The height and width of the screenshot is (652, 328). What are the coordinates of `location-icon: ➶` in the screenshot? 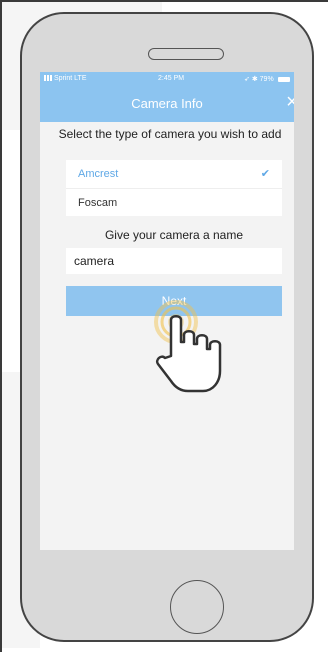 It's located at (247, 79).